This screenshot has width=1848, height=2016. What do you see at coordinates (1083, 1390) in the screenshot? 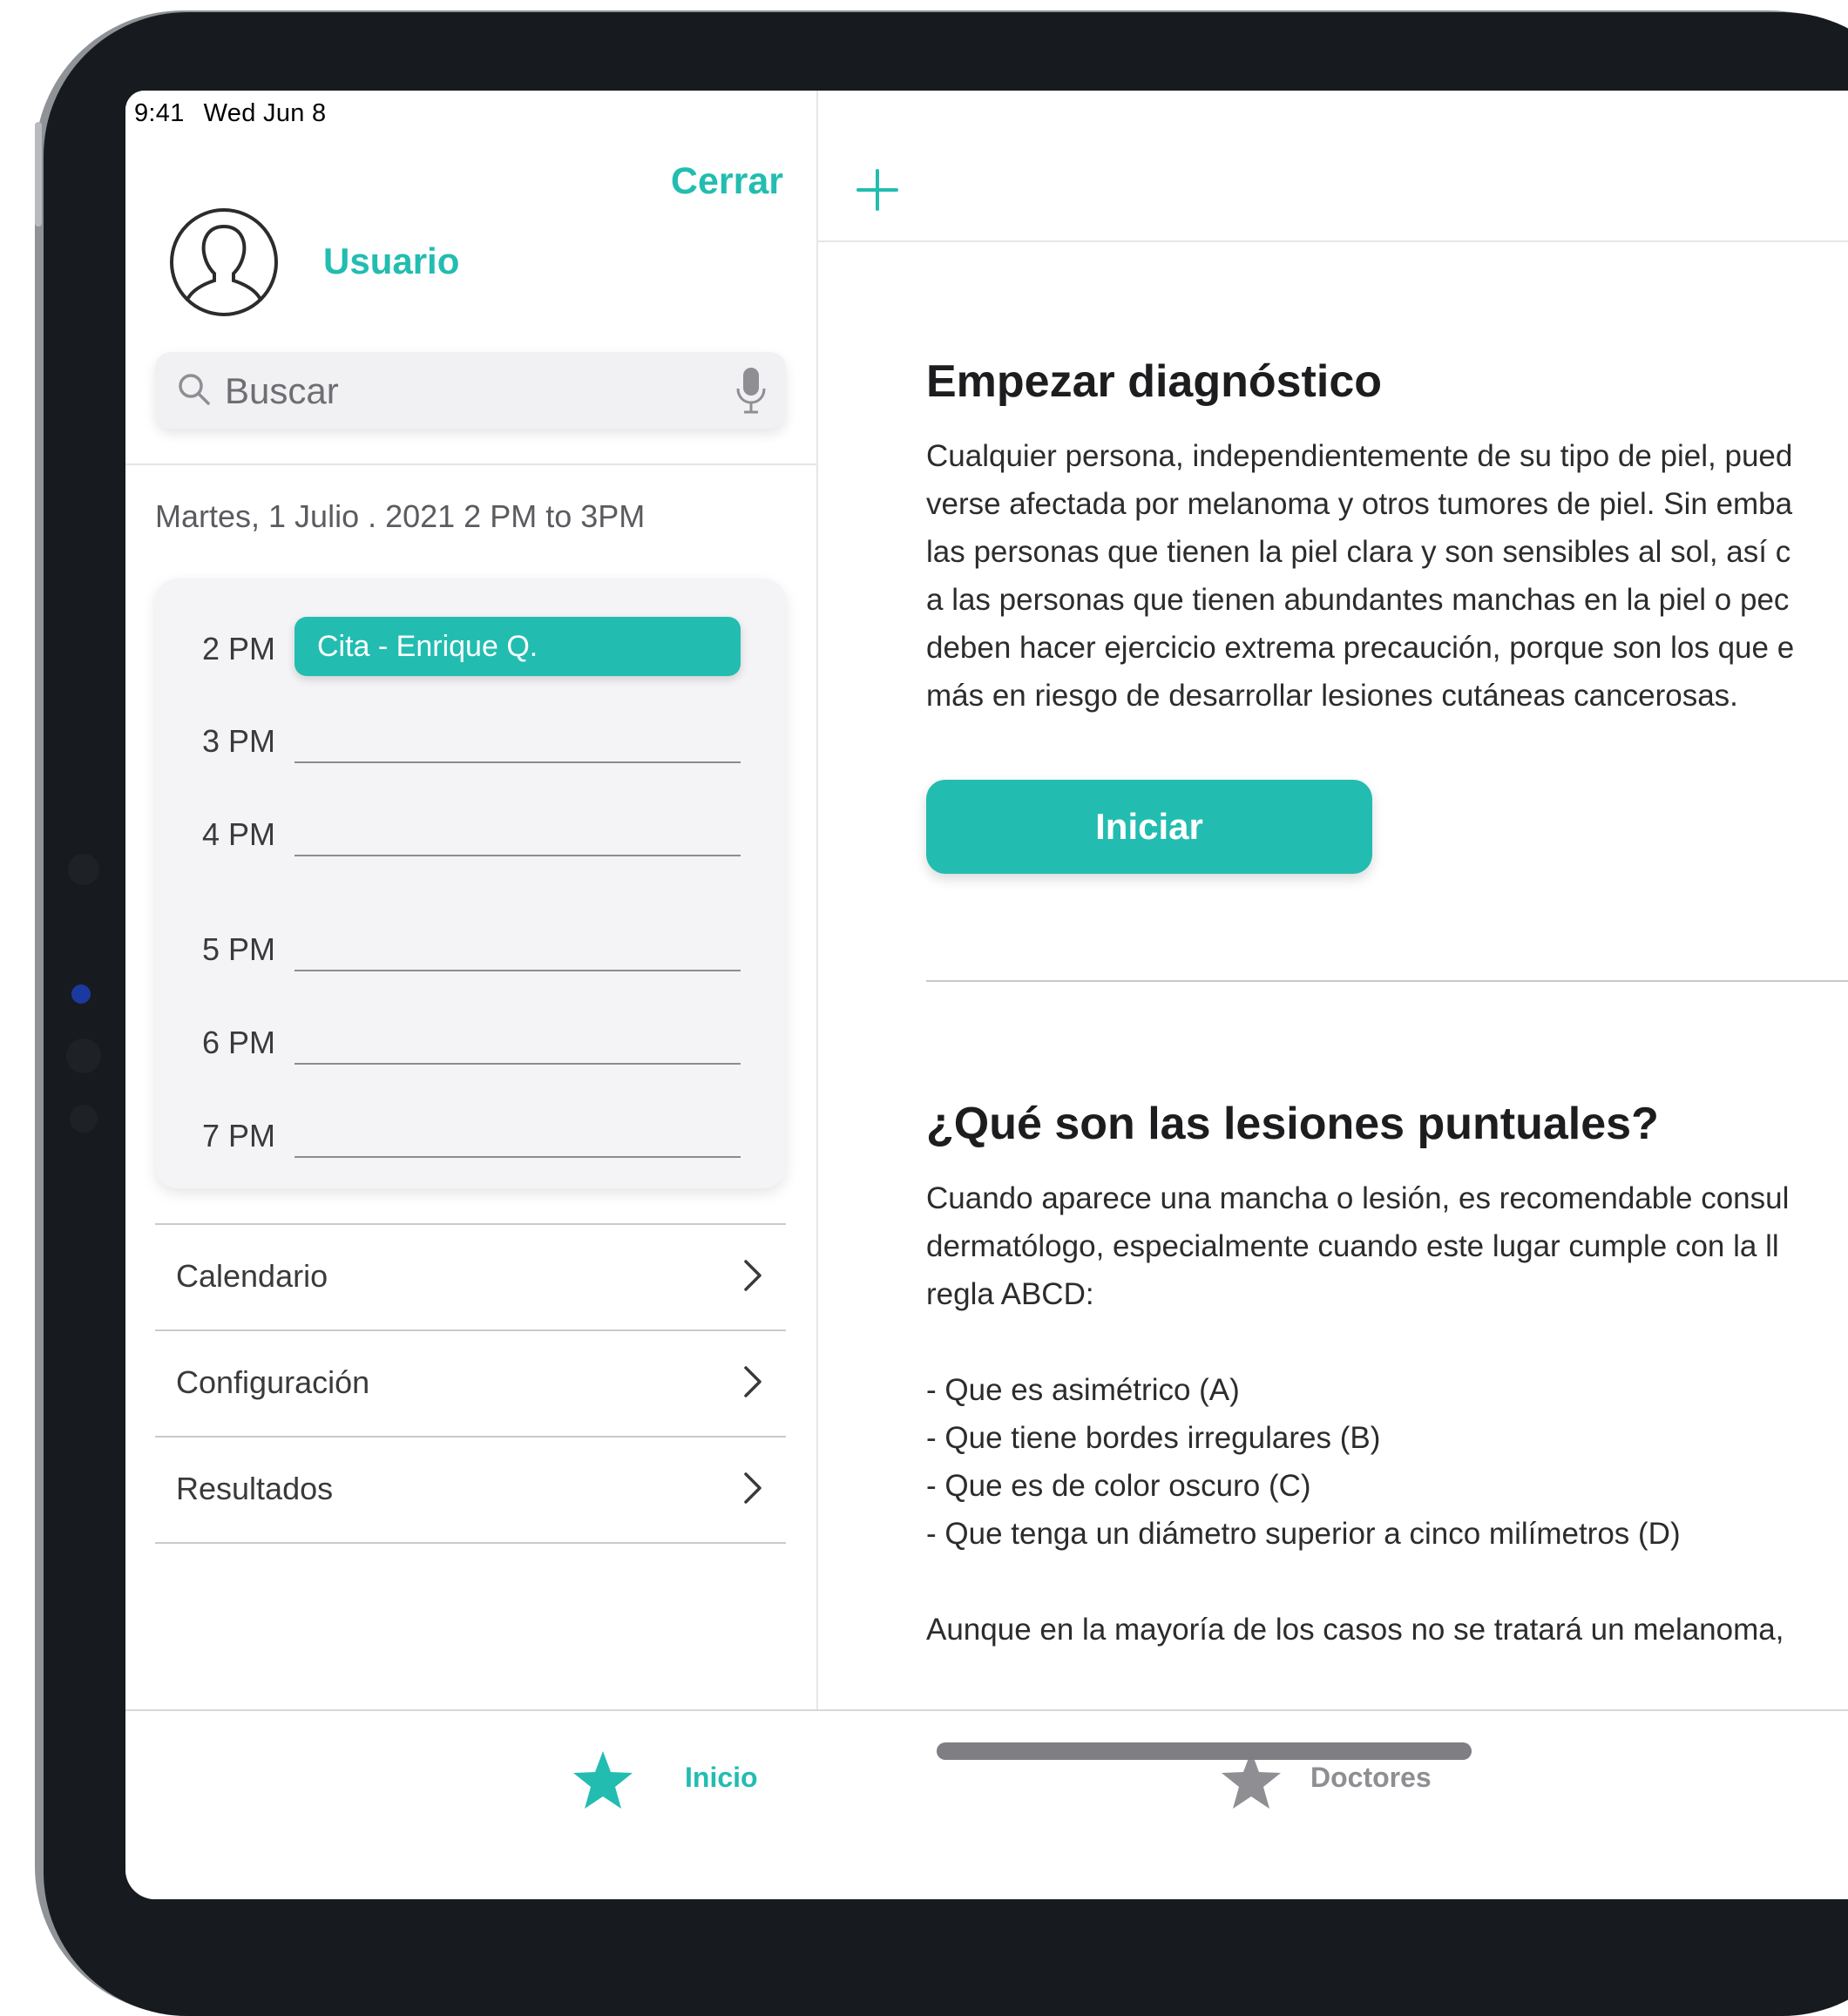
I see `list-item: - Que es asimétrico (A)` at bounding box center [1083, 1390].